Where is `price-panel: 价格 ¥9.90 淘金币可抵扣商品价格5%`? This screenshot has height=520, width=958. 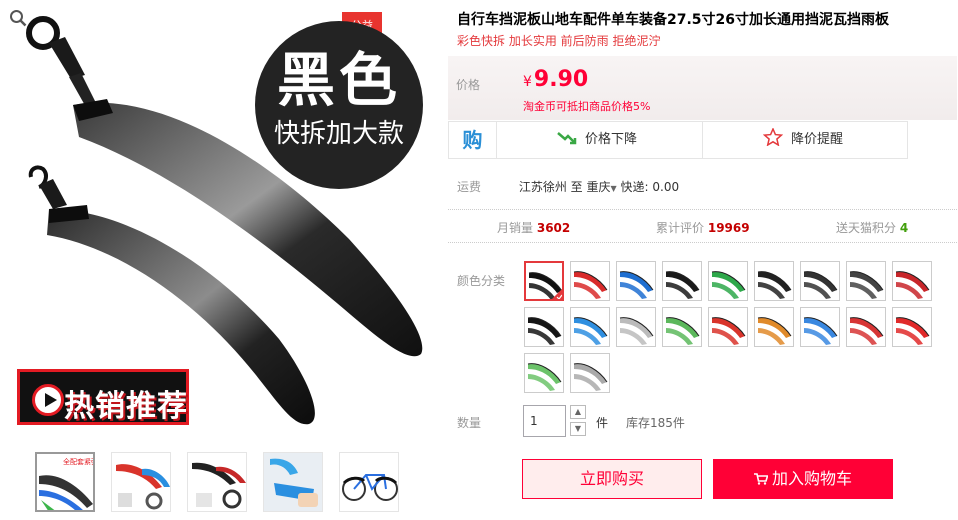
price-panel: 价格 ¥9.90 淘金币可抵扣商品价格5% is located at coordinates (702, 88).